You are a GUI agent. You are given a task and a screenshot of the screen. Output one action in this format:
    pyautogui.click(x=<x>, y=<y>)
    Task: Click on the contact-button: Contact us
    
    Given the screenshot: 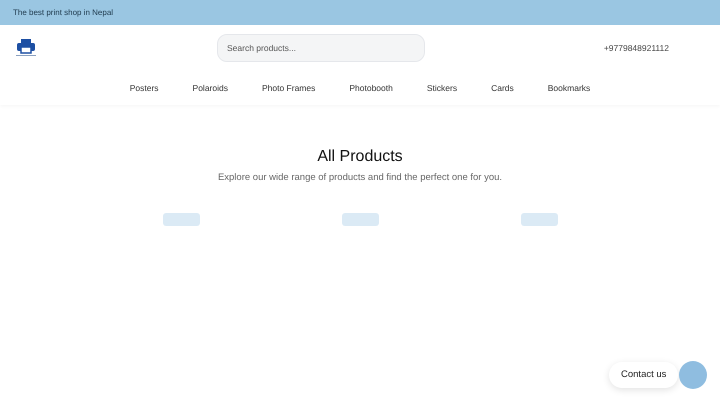 What is the action you would take?
    pyautogui.click(x=643, y=375)
    